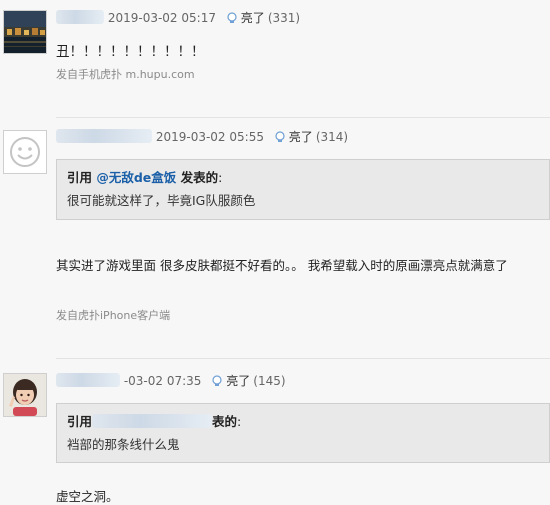  Describe the element at coordinates (332, 137) in the screenshot. I see `like-count: (314)` at that location.